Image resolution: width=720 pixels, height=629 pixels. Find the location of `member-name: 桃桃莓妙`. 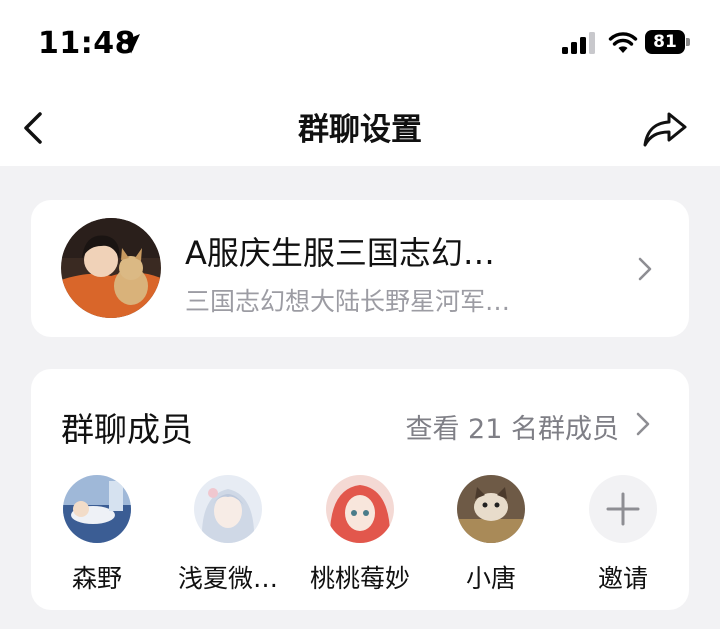

member-name: 桃桃莓妙 is located at coordinates (359, 578).